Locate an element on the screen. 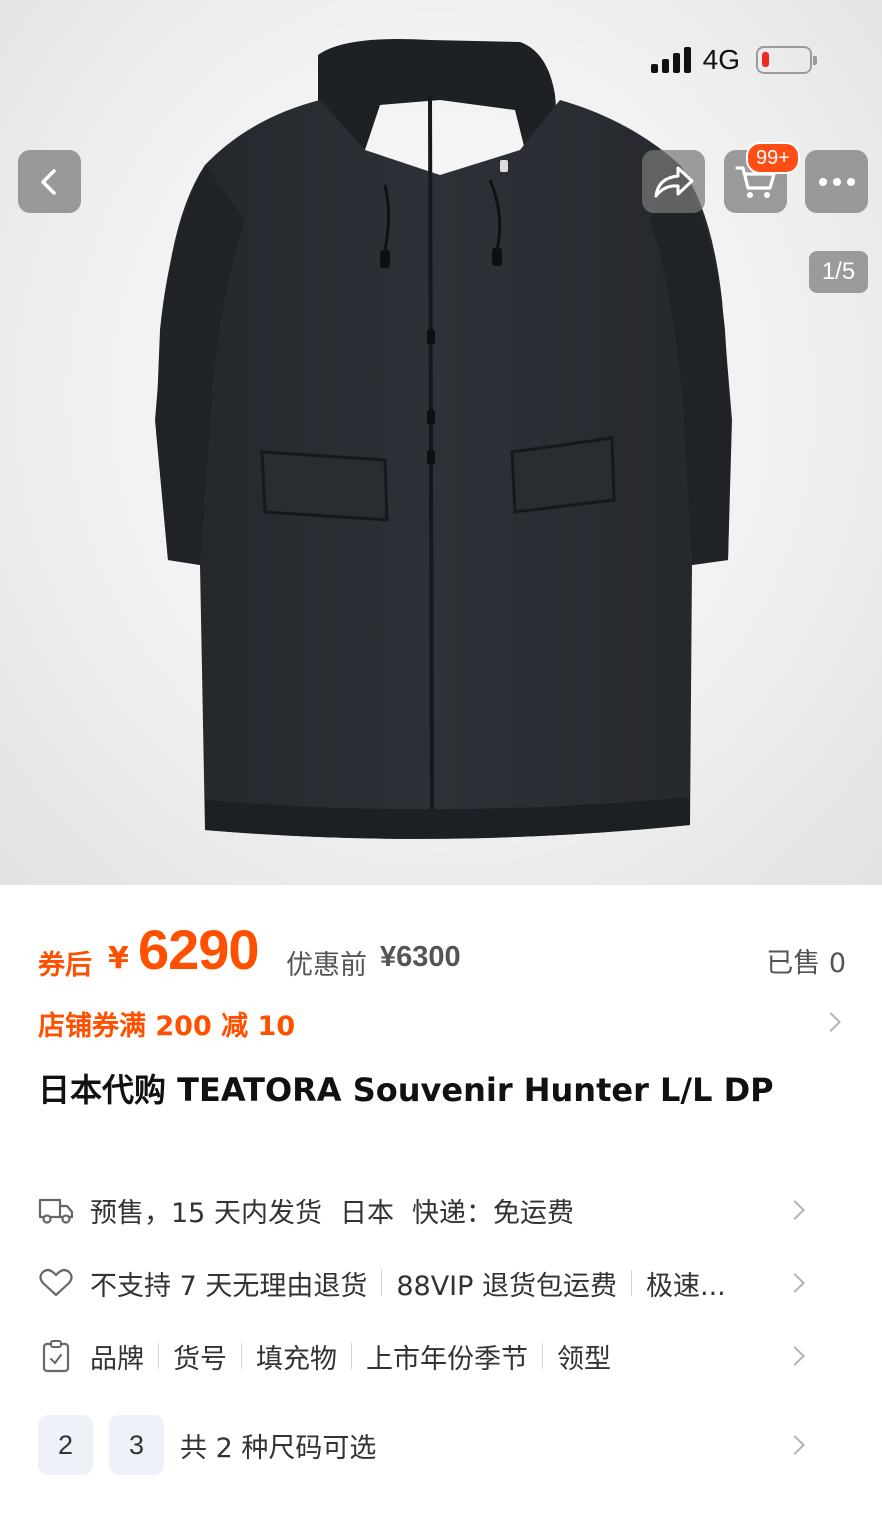 This screenshot has height=1519, width=882. size-summary: 共 2 种尺码可选 is located at coordinates (278, 1448).